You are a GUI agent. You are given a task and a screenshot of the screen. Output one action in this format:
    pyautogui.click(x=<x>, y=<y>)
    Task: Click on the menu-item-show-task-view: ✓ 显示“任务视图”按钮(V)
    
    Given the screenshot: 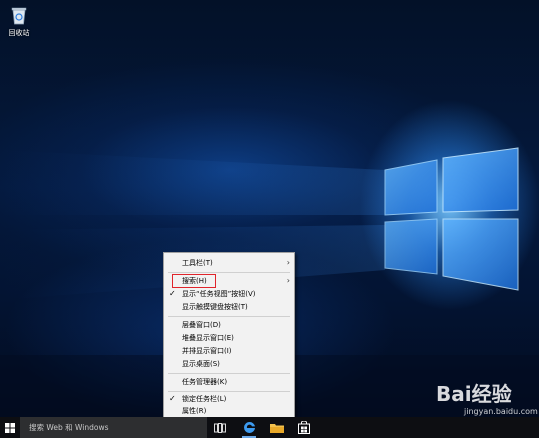 What is the action you would take?
    pyautogui.click(x=229, y=294)
    